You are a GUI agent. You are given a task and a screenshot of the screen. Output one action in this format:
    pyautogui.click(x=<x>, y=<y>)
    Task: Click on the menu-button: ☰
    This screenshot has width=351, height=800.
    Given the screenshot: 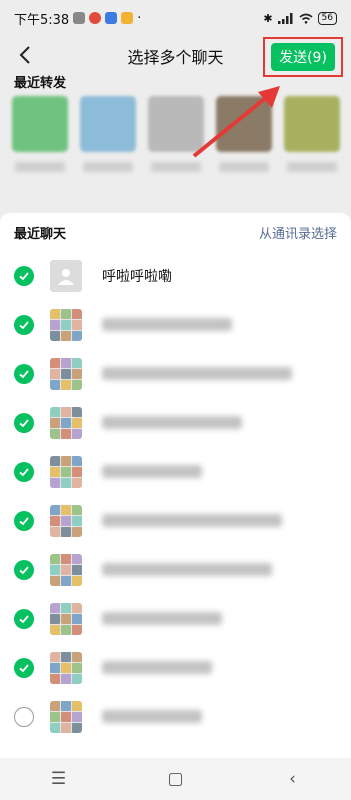 What is the action you would take?
    pyautogui.click(x=59, y=779)
    